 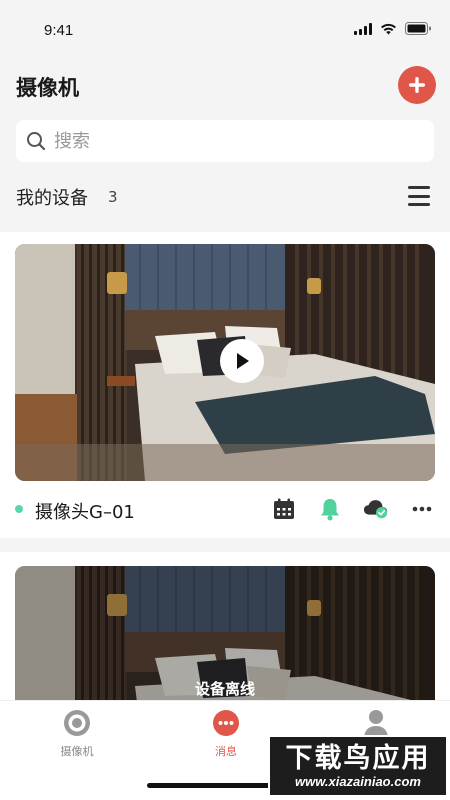 I want to click on cloud-check-icon, so click(x=375, y=509).